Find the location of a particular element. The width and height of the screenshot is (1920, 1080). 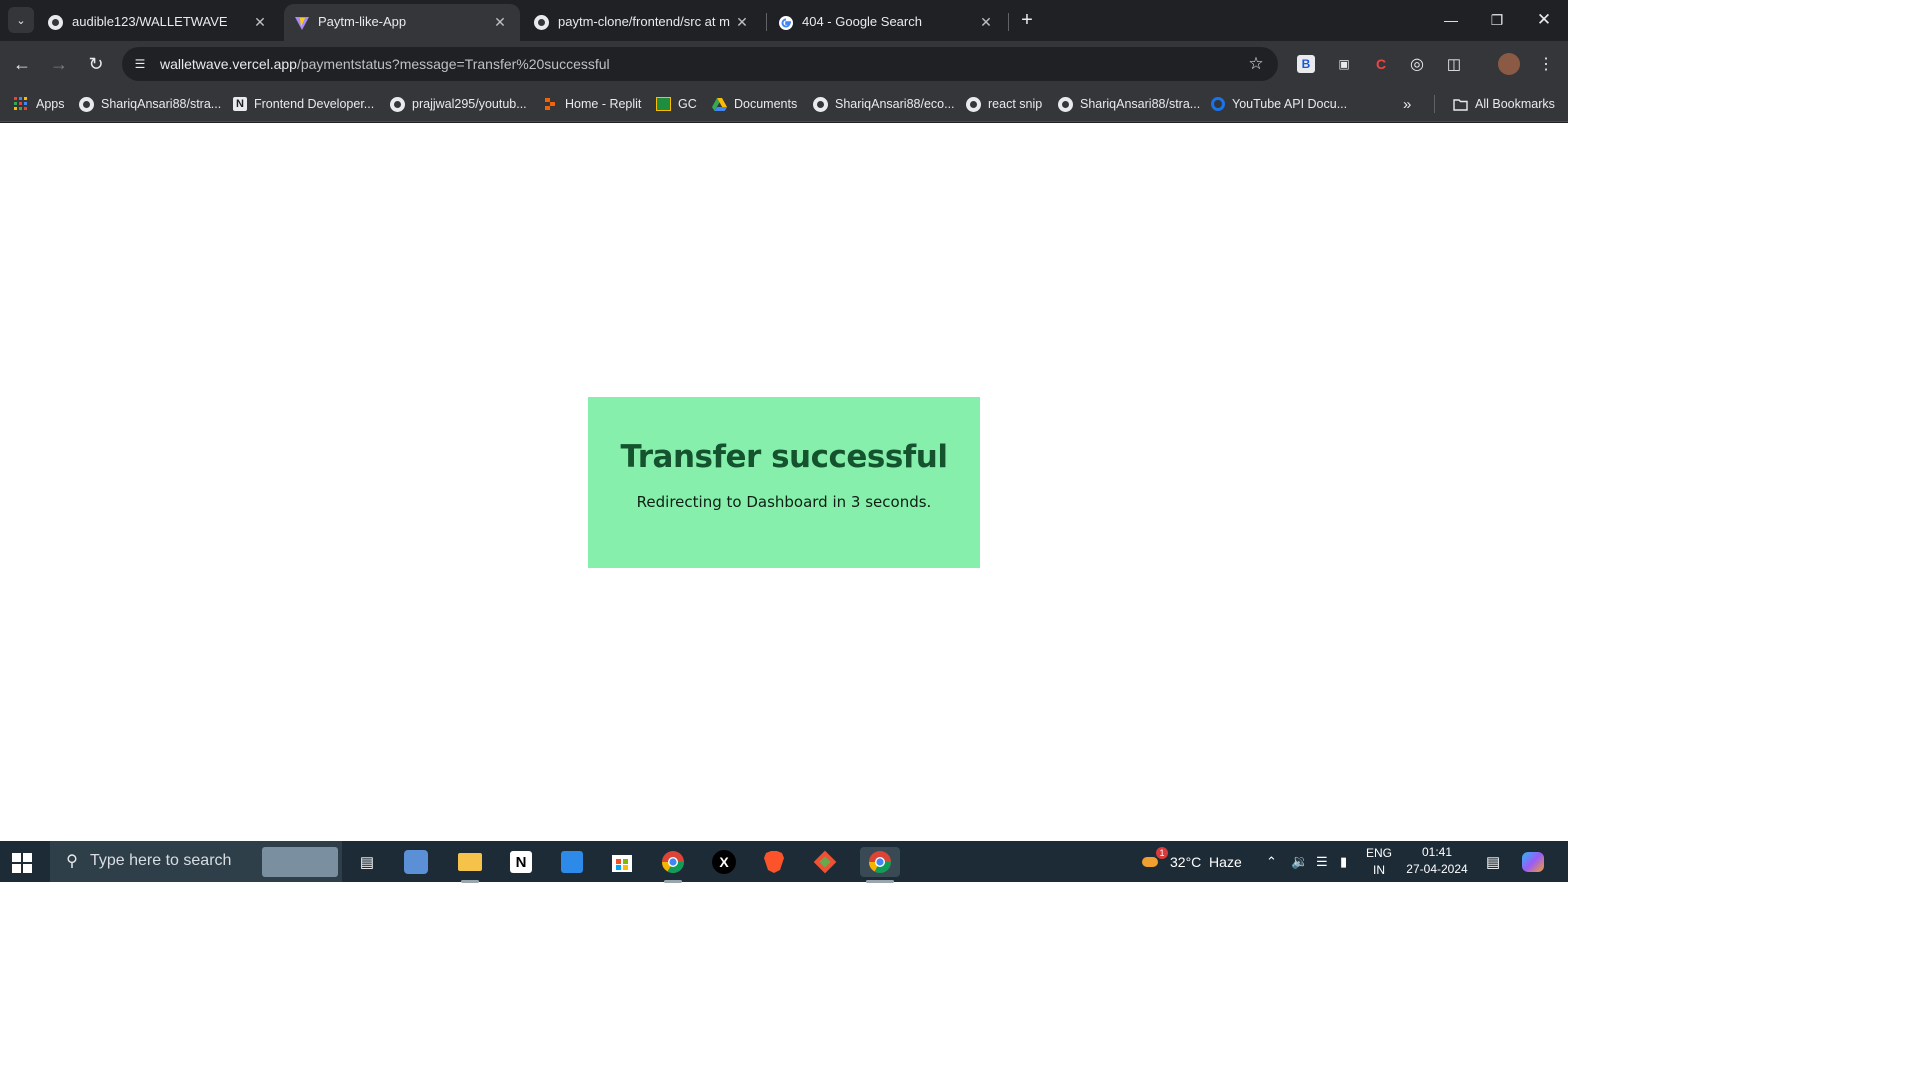

search-icon: ⚲ is located at coordinates (72, 861).